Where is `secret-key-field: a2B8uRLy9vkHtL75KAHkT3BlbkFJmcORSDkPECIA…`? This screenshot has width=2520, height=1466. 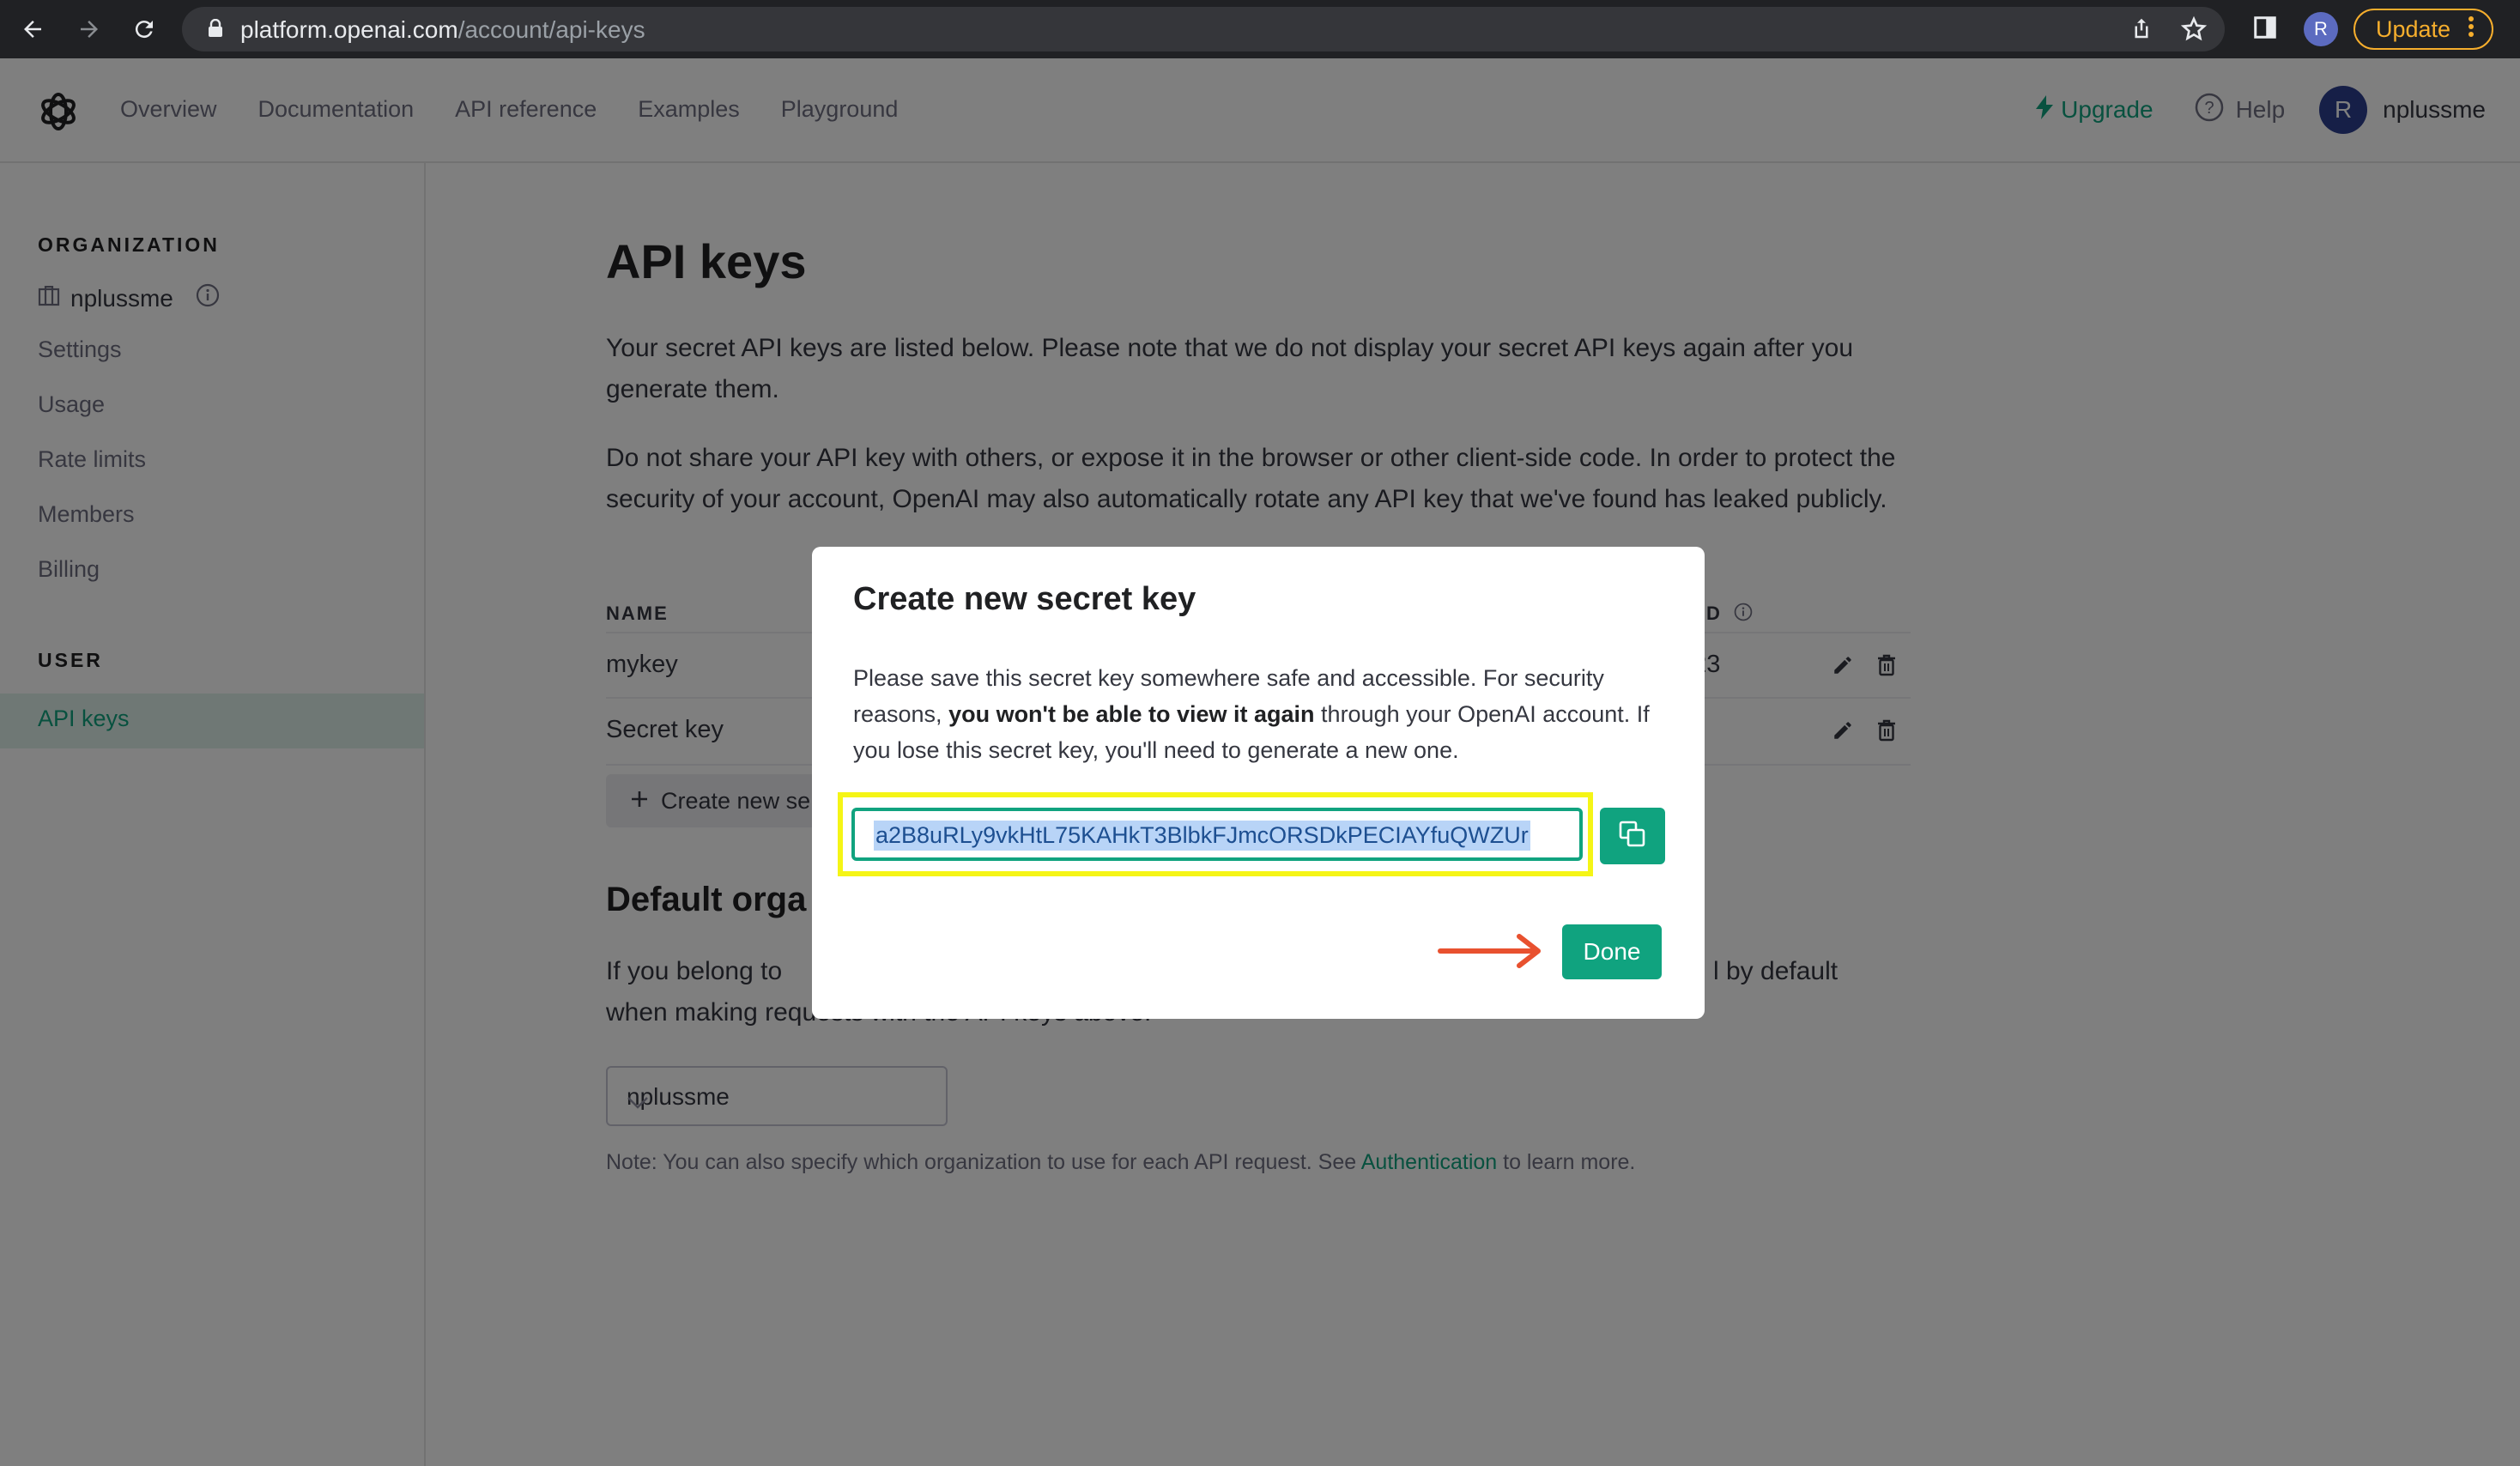 secret-key-field: a2B8uRLy9vkHtL75KAHkT3BlbkFJmcORSDkPECIA… is located at coordinates (1217, 834).